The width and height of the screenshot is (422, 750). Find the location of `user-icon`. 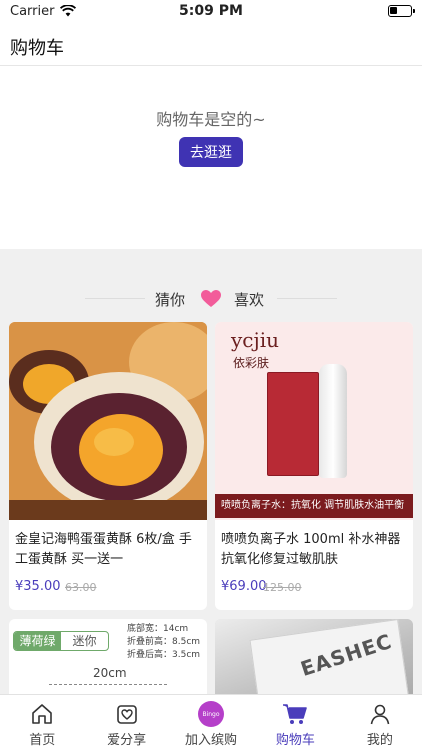

user-icon is located at coordinates (380, 714).